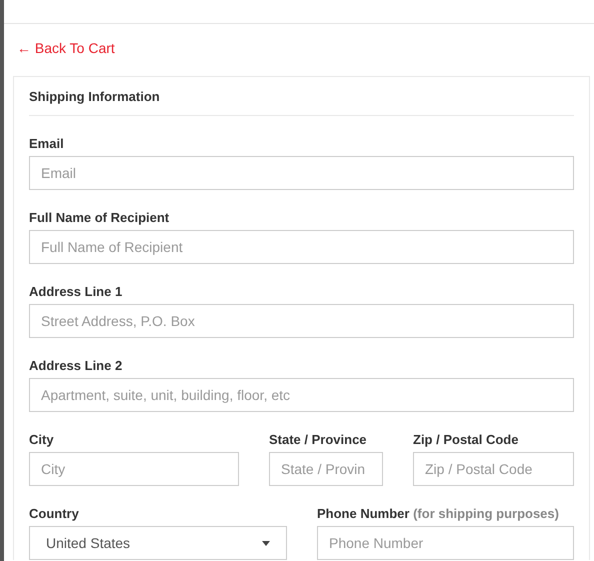  Describe the element at coordinates (438, 513) in the screenshot. I see `field-label: Phone Number (for shipping purposes)` at that location.